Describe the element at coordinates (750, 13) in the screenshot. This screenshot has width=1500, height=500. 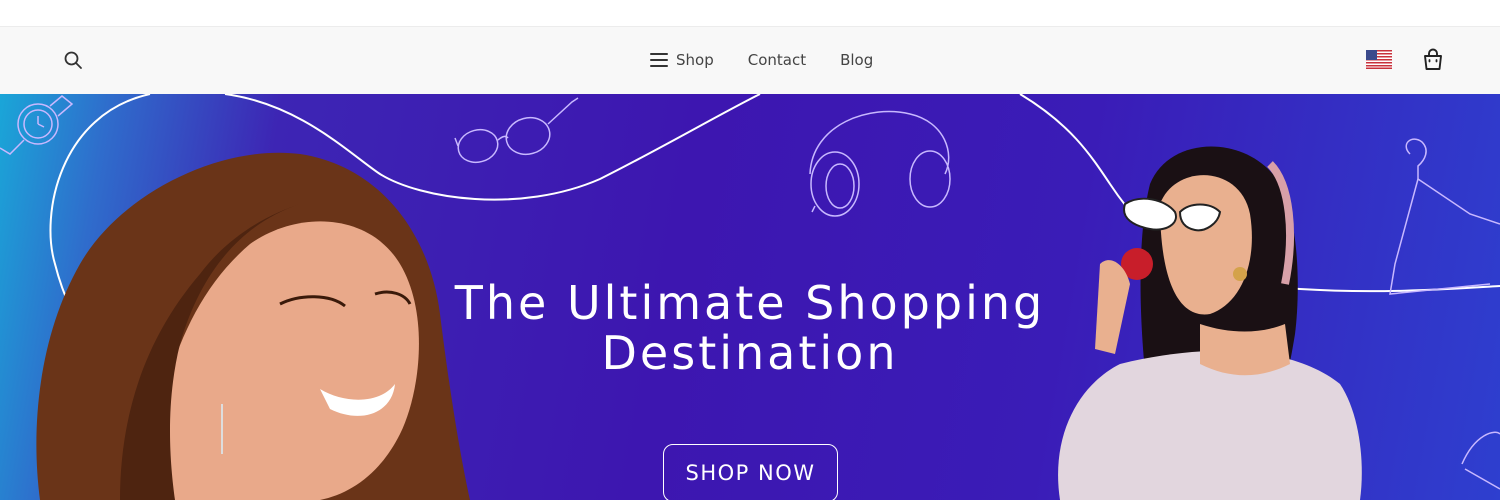
I see `top-strip` at that location.